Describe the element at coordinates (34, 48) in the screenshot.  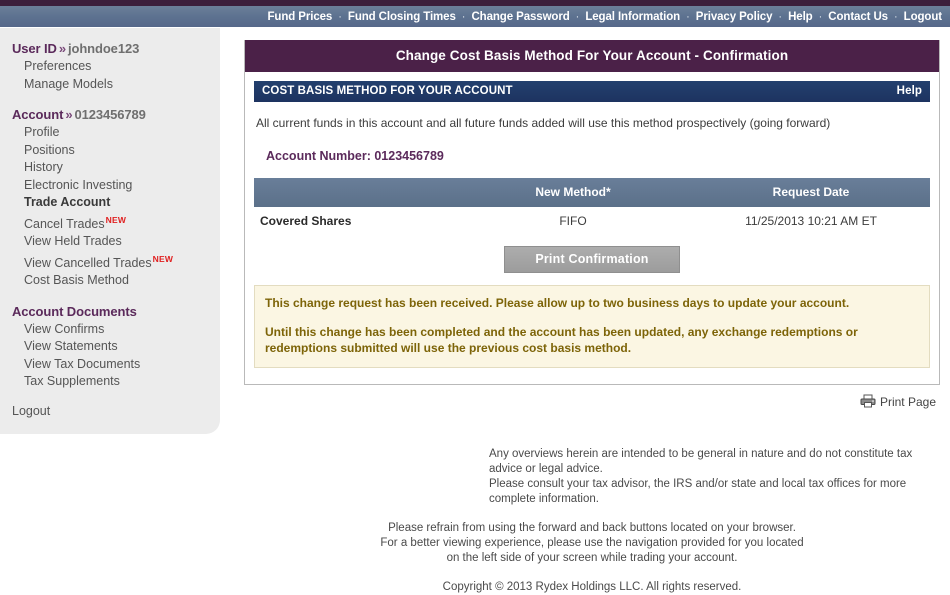
I see `sidebar-heading-user-id-label: User ID` at that location.